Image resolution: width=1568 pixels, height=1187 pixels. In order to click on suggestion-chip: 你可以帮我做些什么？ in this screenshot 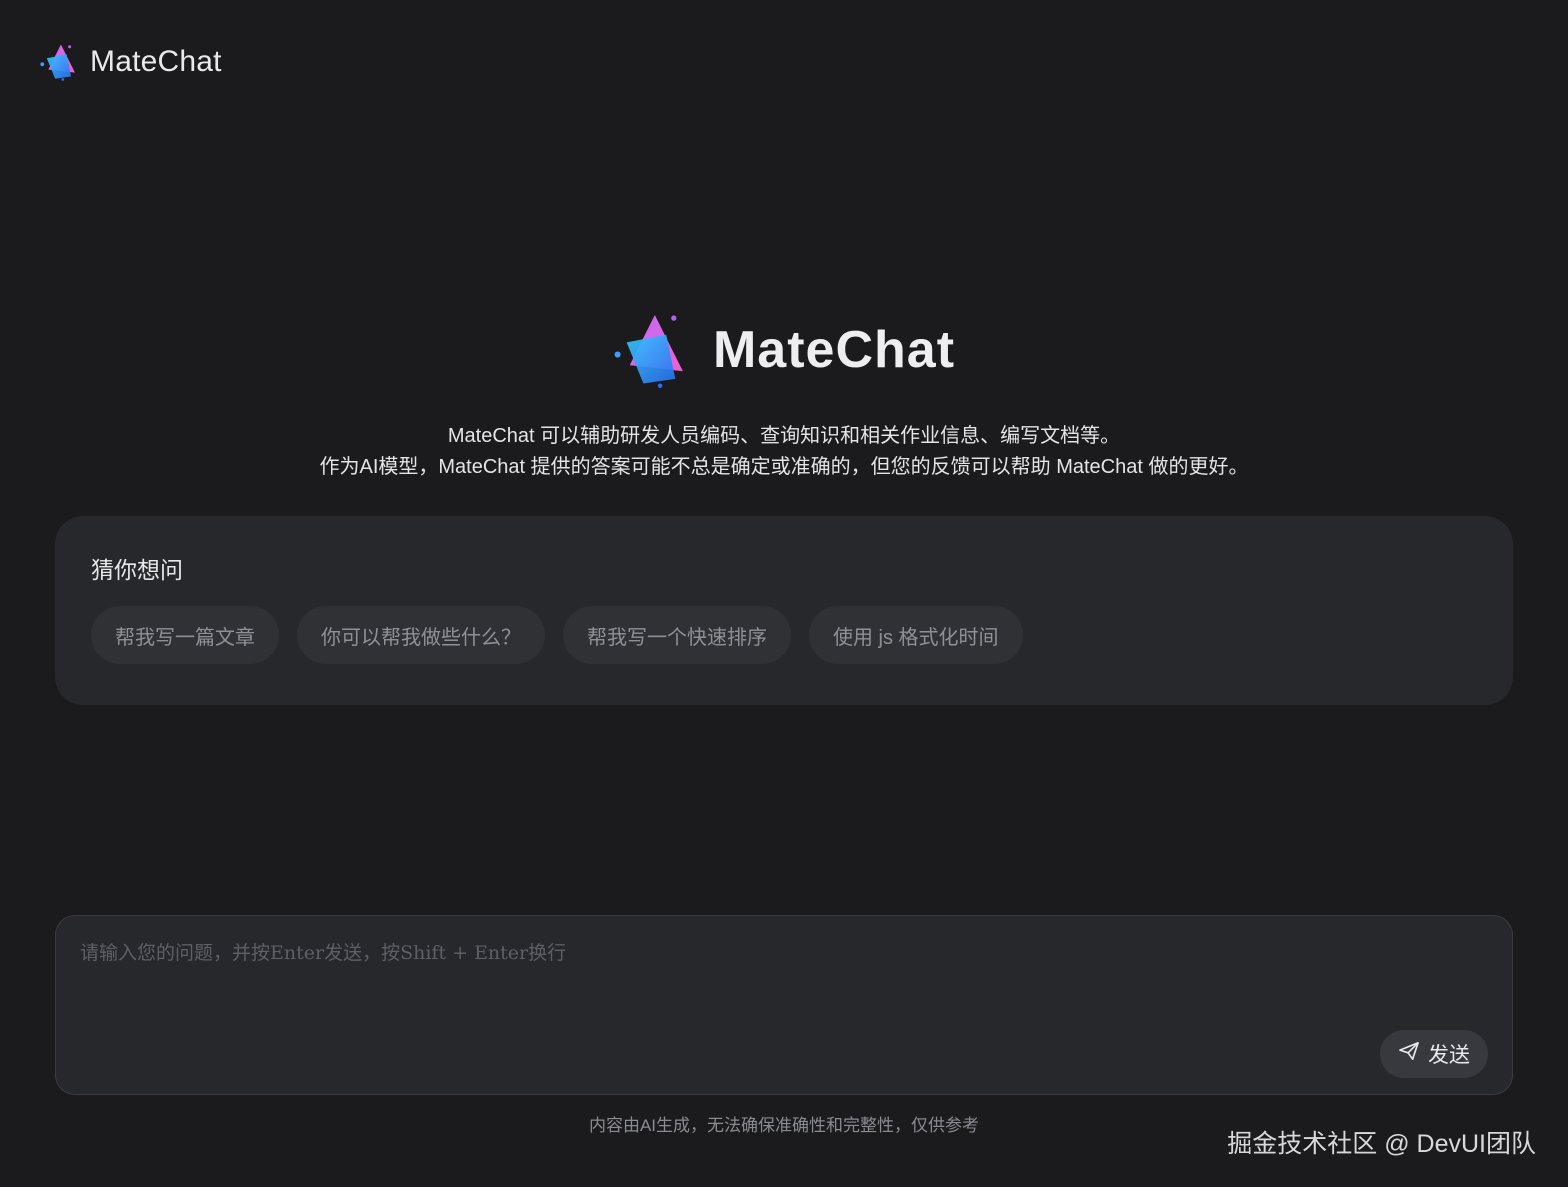, I will do `click(421, 635)`.